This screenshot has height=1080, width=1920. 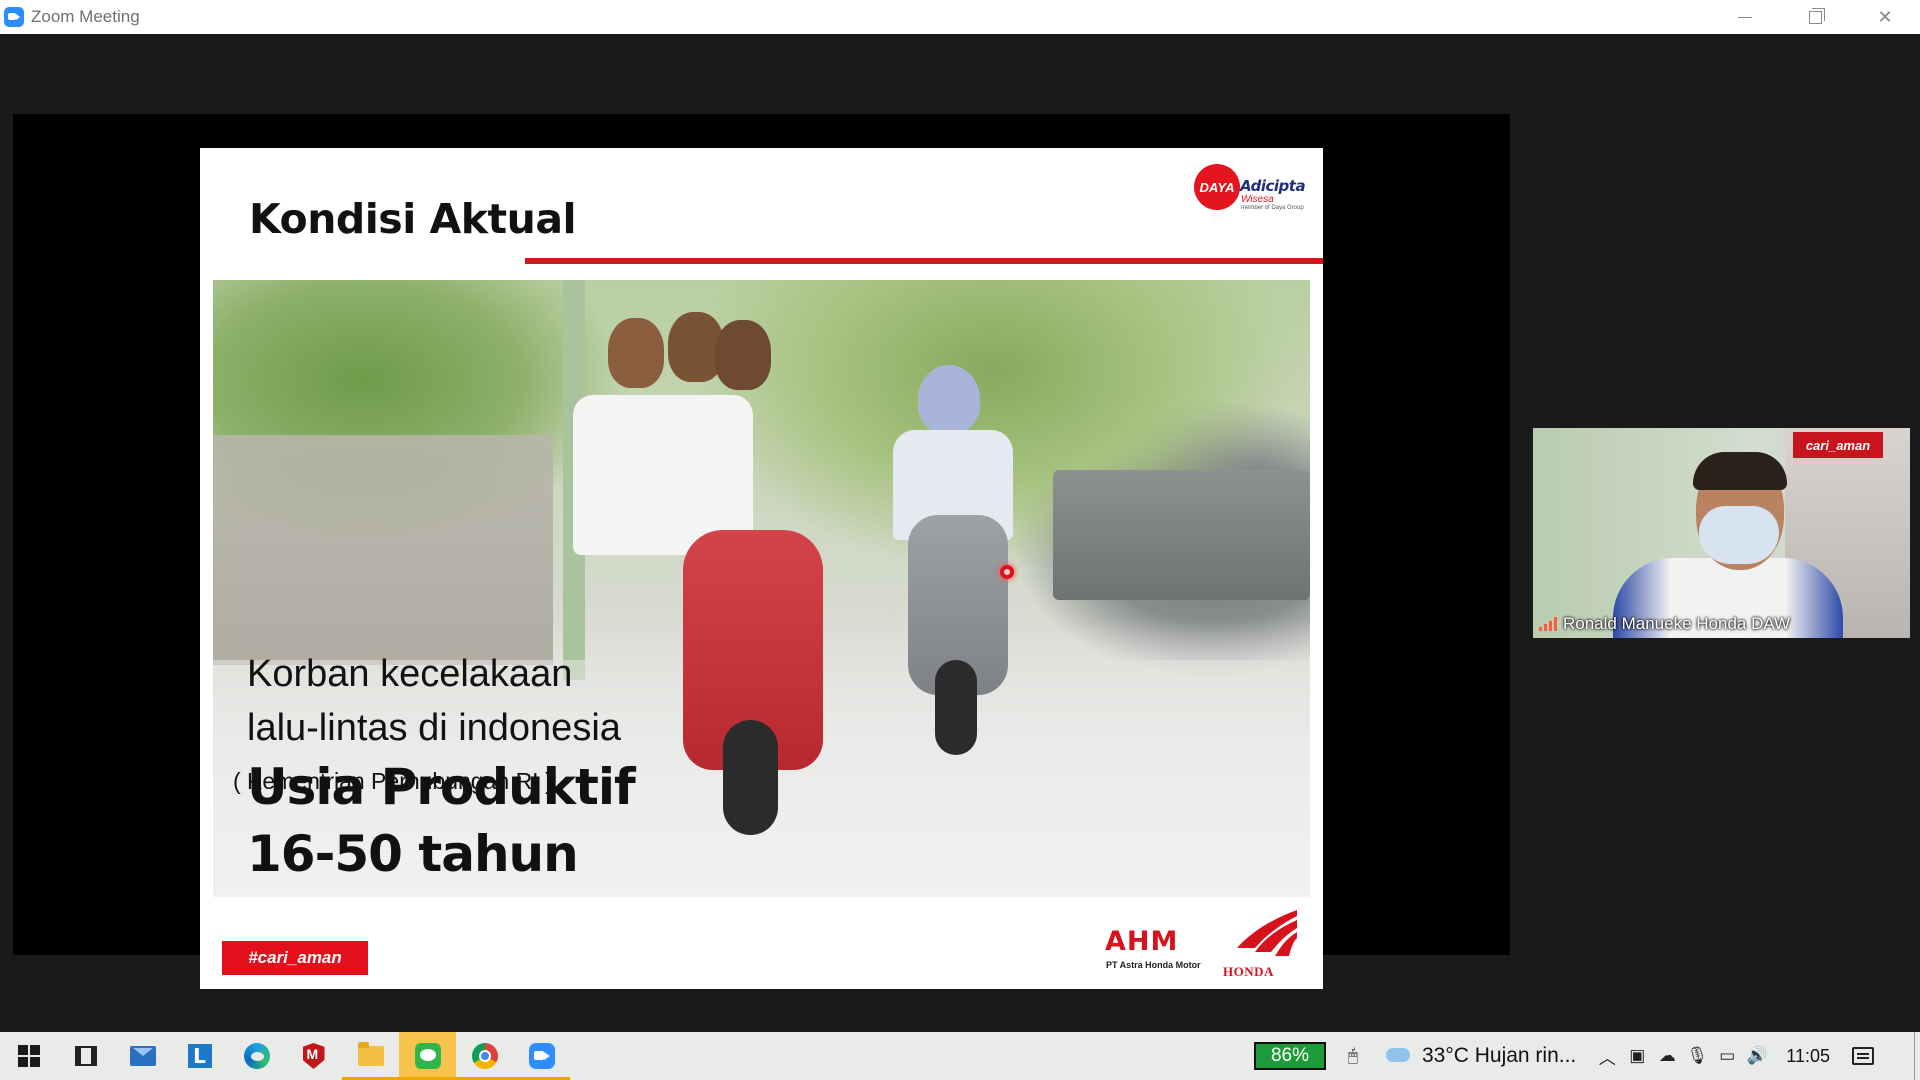 What do you see at coordinates (1248, 971) in the screenshot?
I see `honda-logo-word: HONDA` at bounding box center [1248, 971].